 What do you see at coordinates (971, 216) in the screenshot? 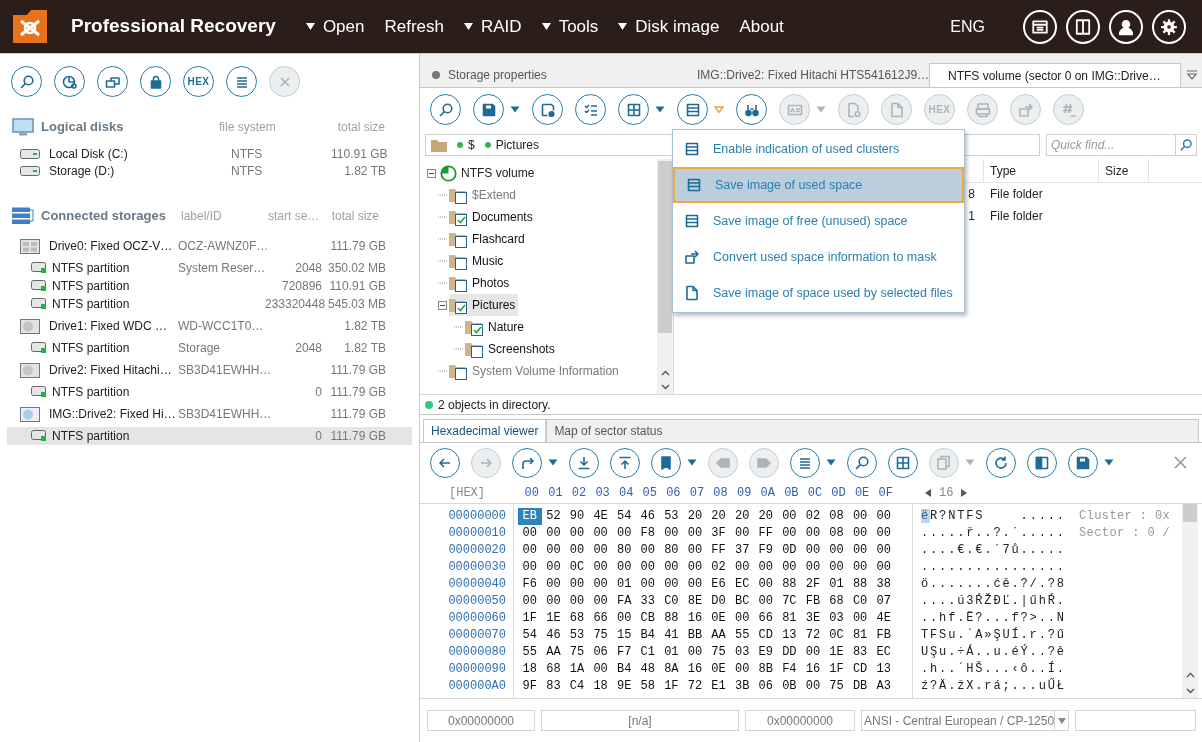
I see `table-cell: 1` at bounding box center [971, 216].